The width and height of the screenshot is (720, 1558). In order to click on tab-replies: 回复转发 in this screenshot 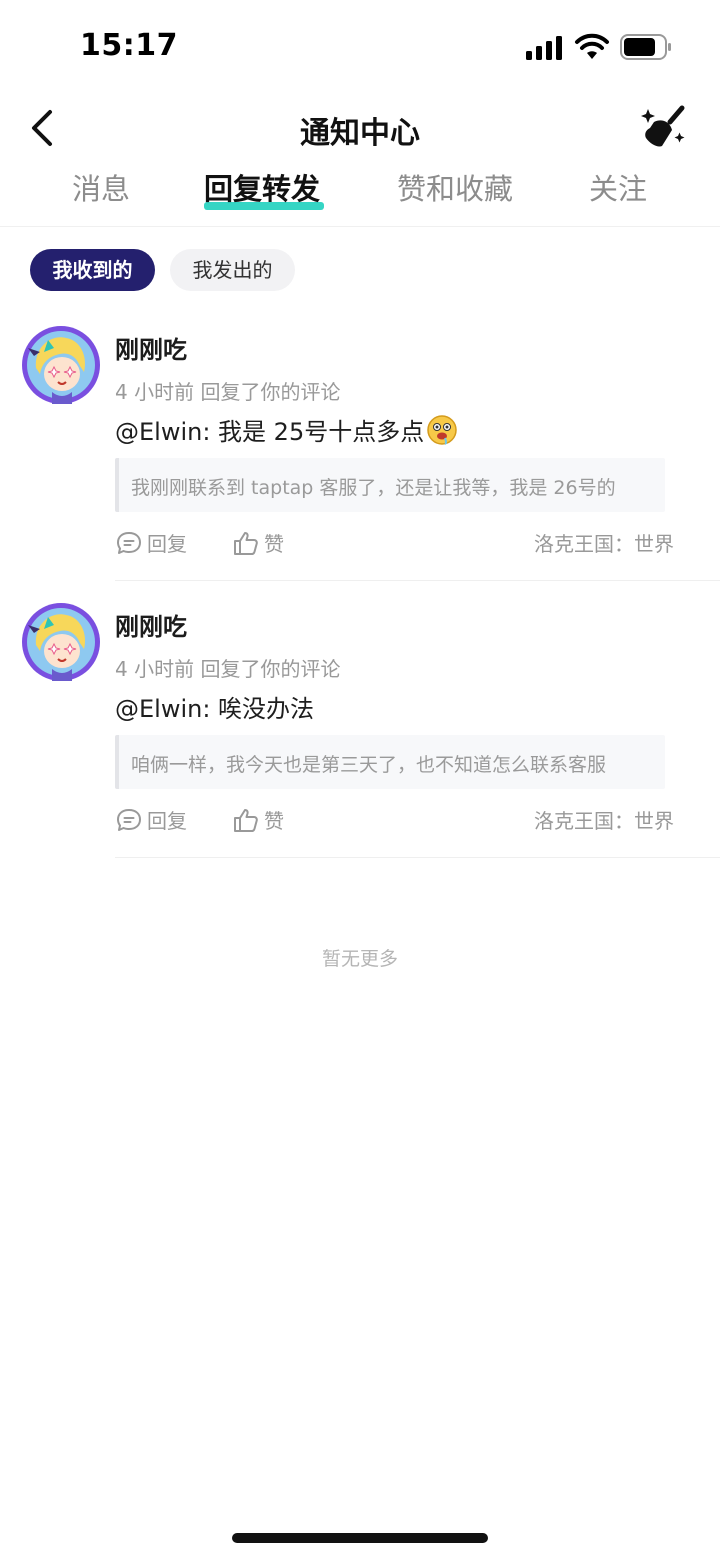, I will do `click(262, 187)`.